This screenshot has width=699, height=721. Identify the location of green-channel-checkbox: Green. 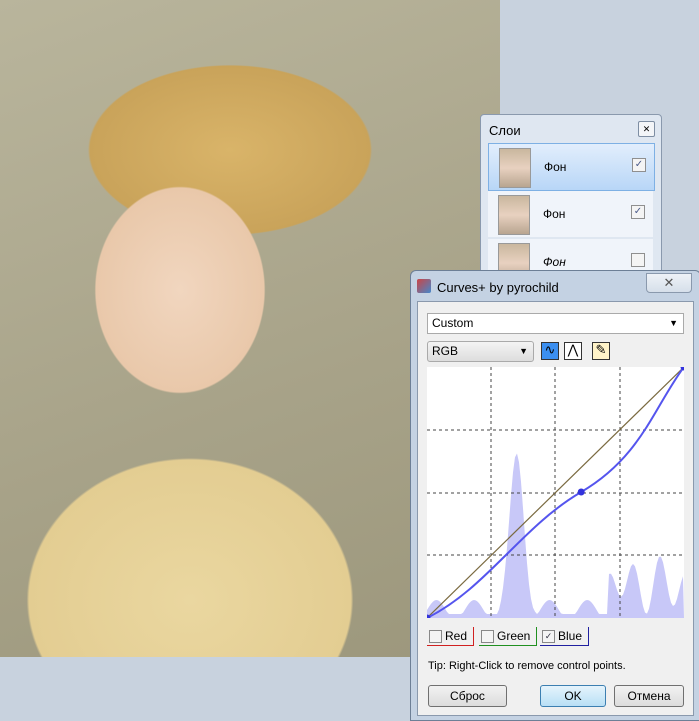
(508, 636).